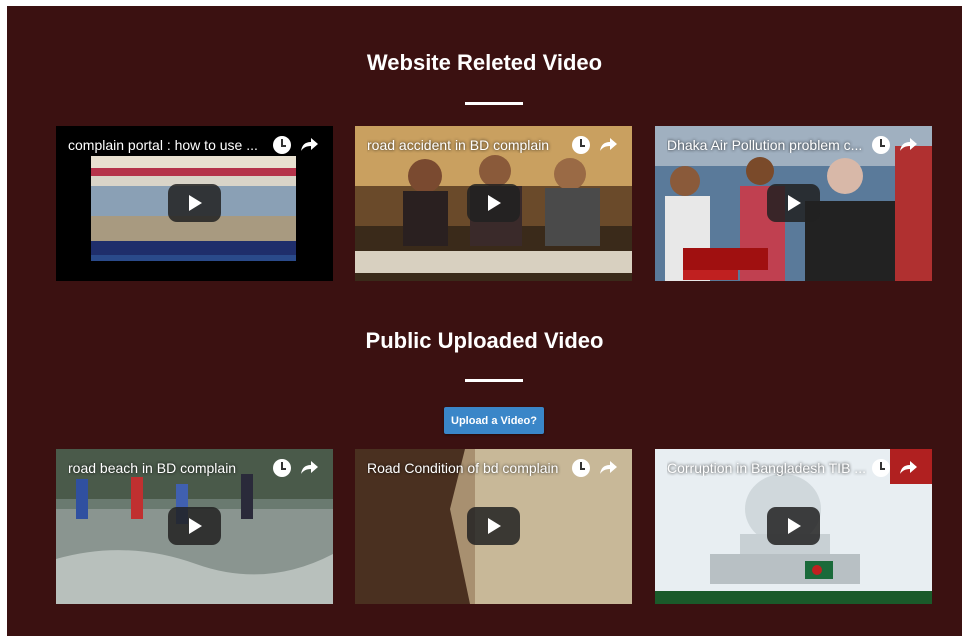 The image size is (969, 641). Describe the element at coordinates (494, 420) in the screenshot. I see `upload-video-button: Upload a Video?` at that location.